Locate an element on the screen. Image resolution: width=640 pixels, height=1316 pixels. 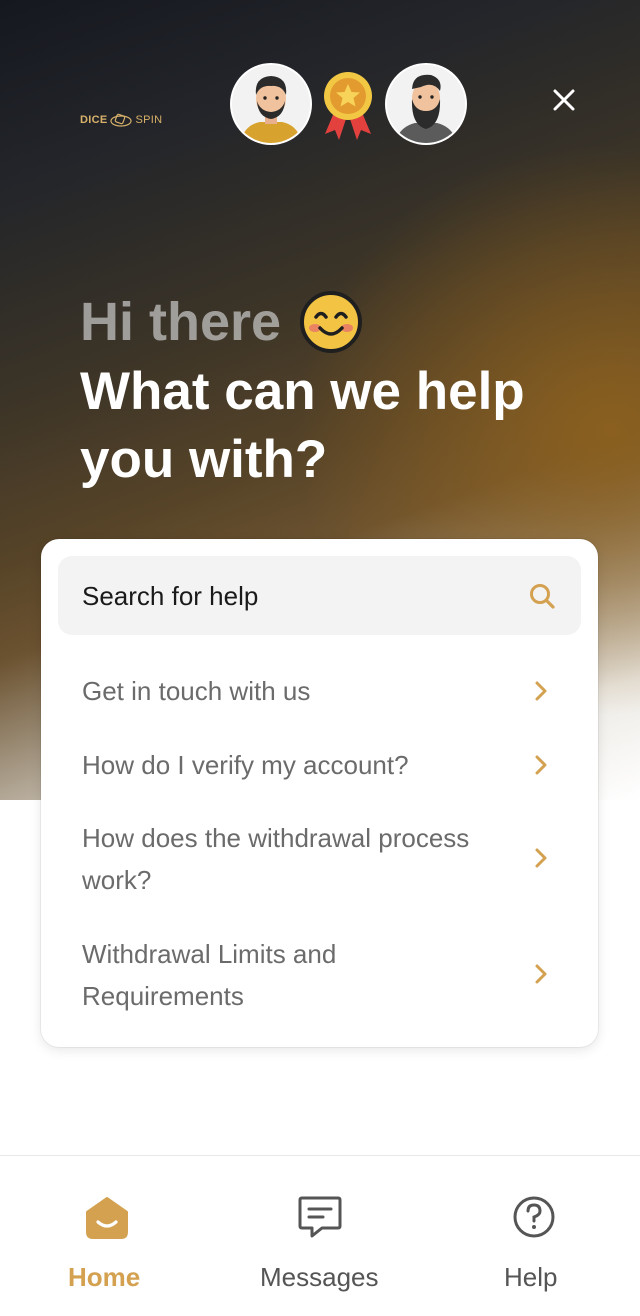
page-headline: What can we help you with? is located at coordinates (302, 425).